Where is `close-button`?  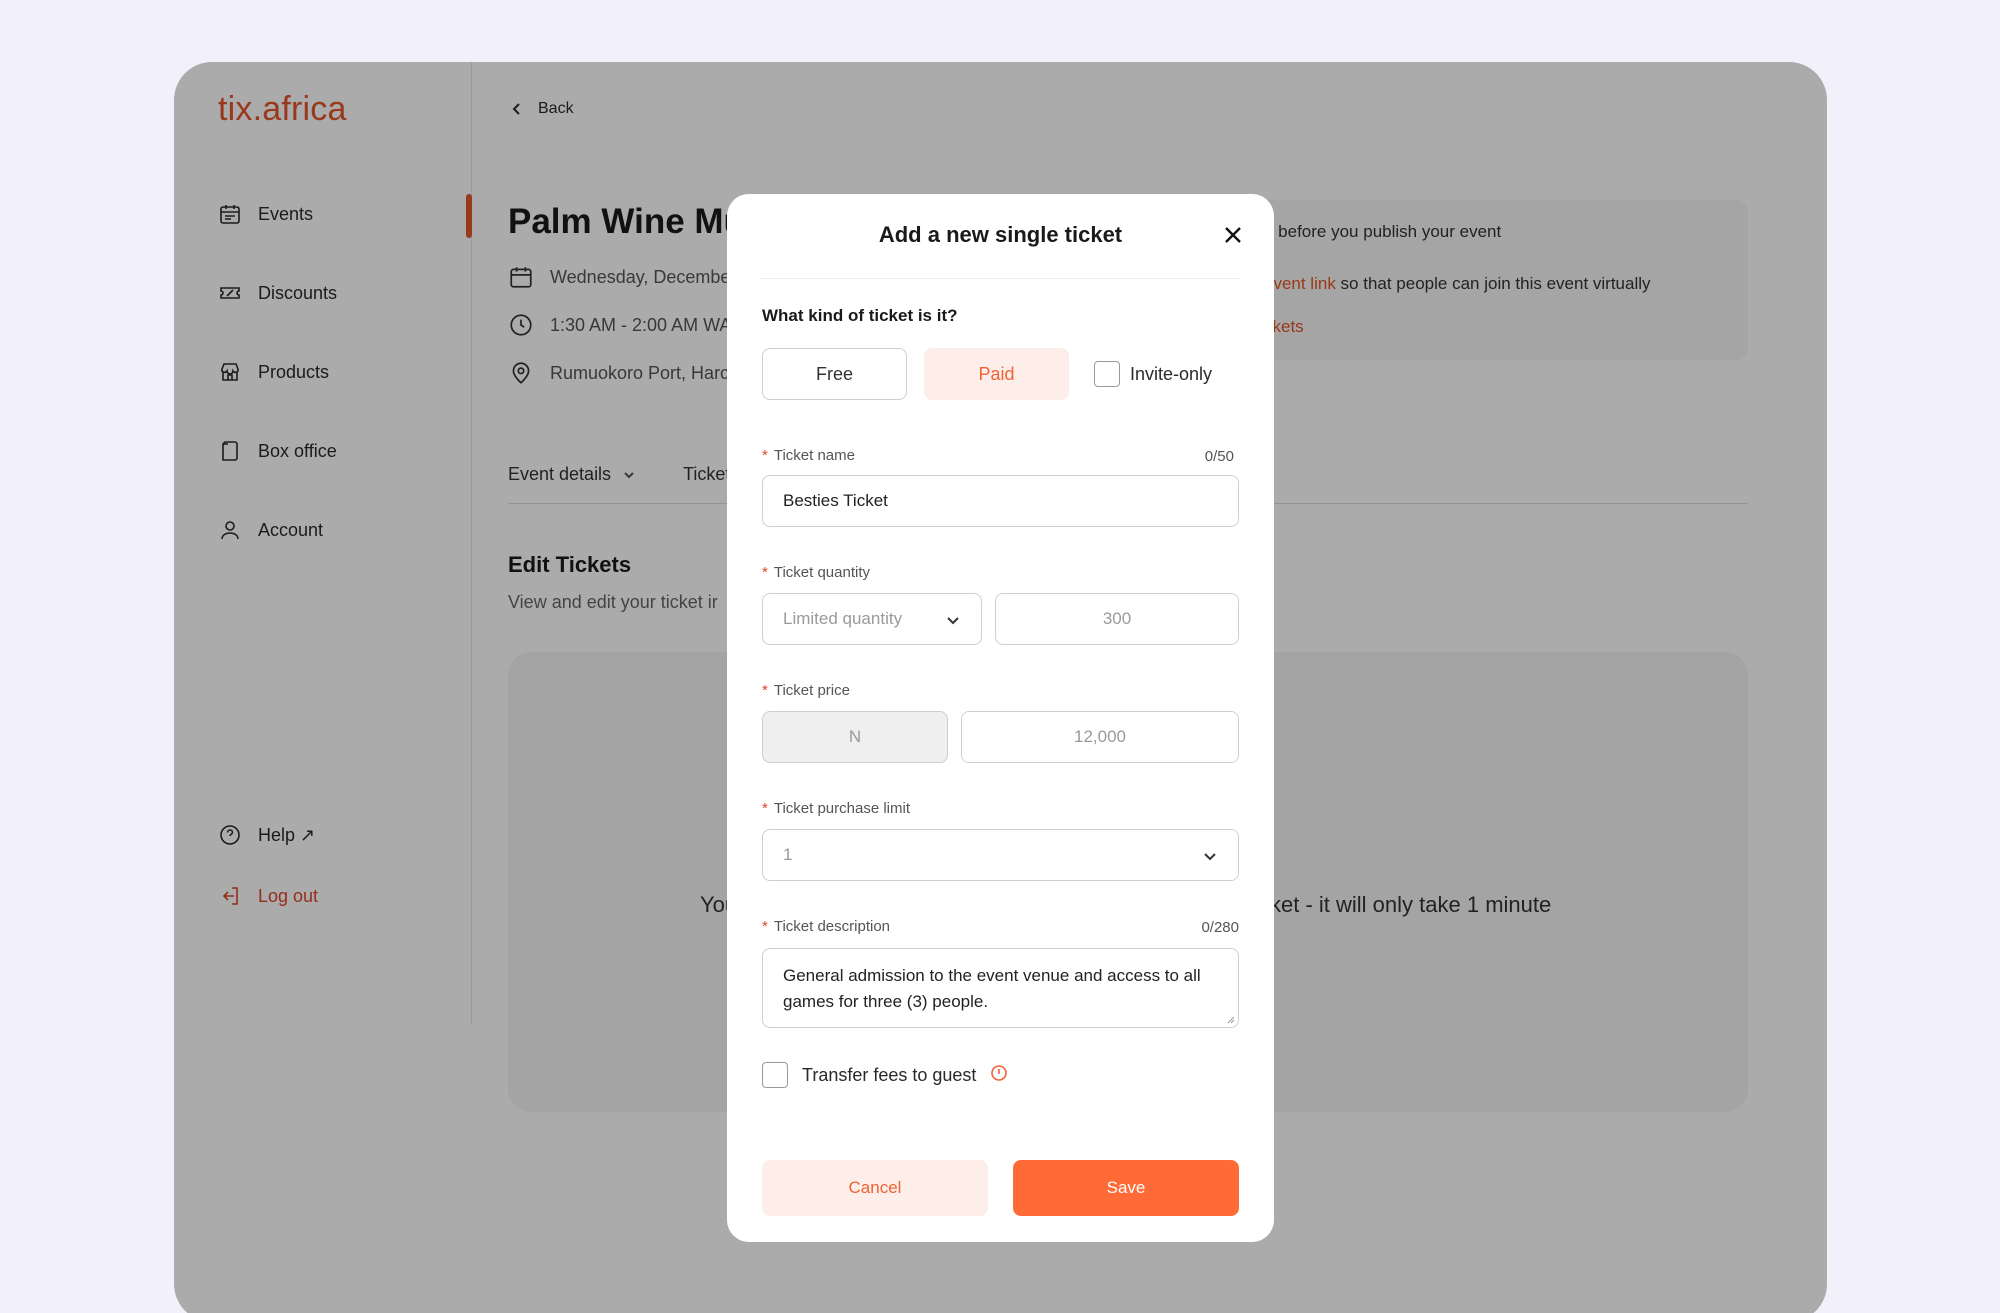 close-button is located at coordinates (1233, 235).